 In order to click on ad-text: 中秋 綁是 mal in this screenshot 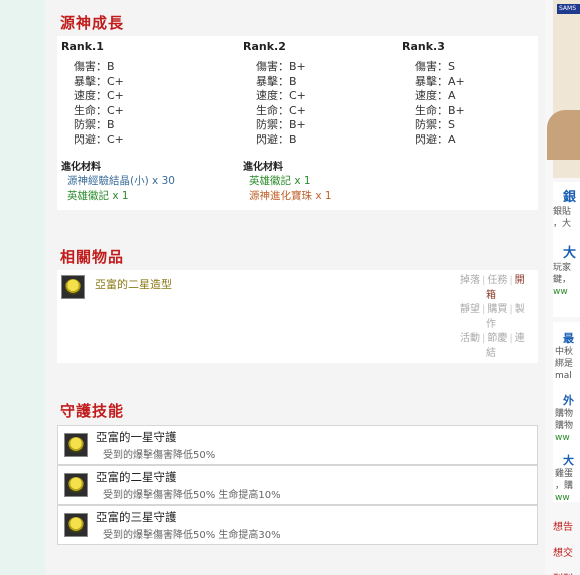, I will do `click(564, 364)`.